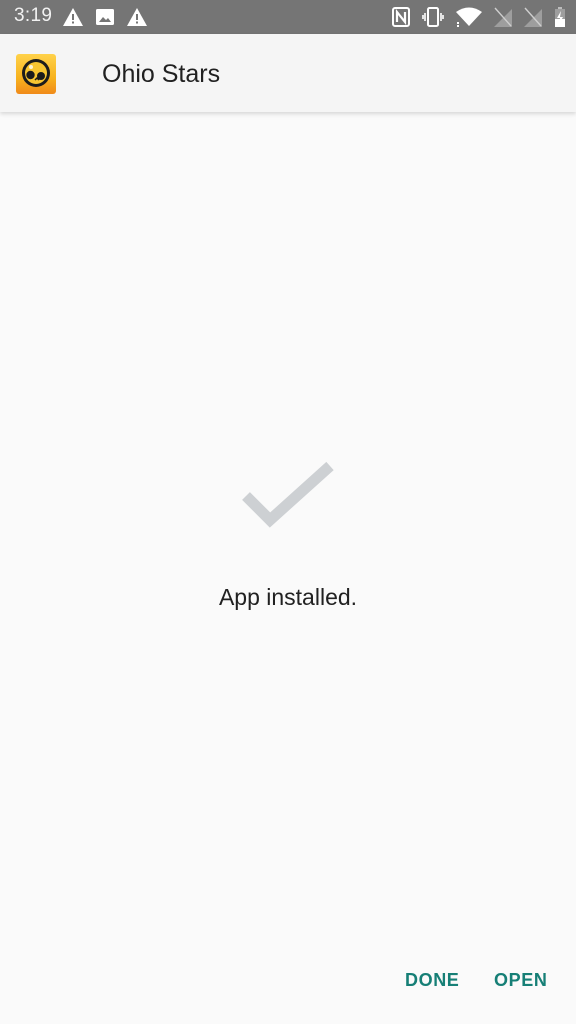 The height and width of the screenshot is (1024, 576). Describe the element at coordinates (288, 17) in the screenshot. I see `status-bar: 3:19` at that location.